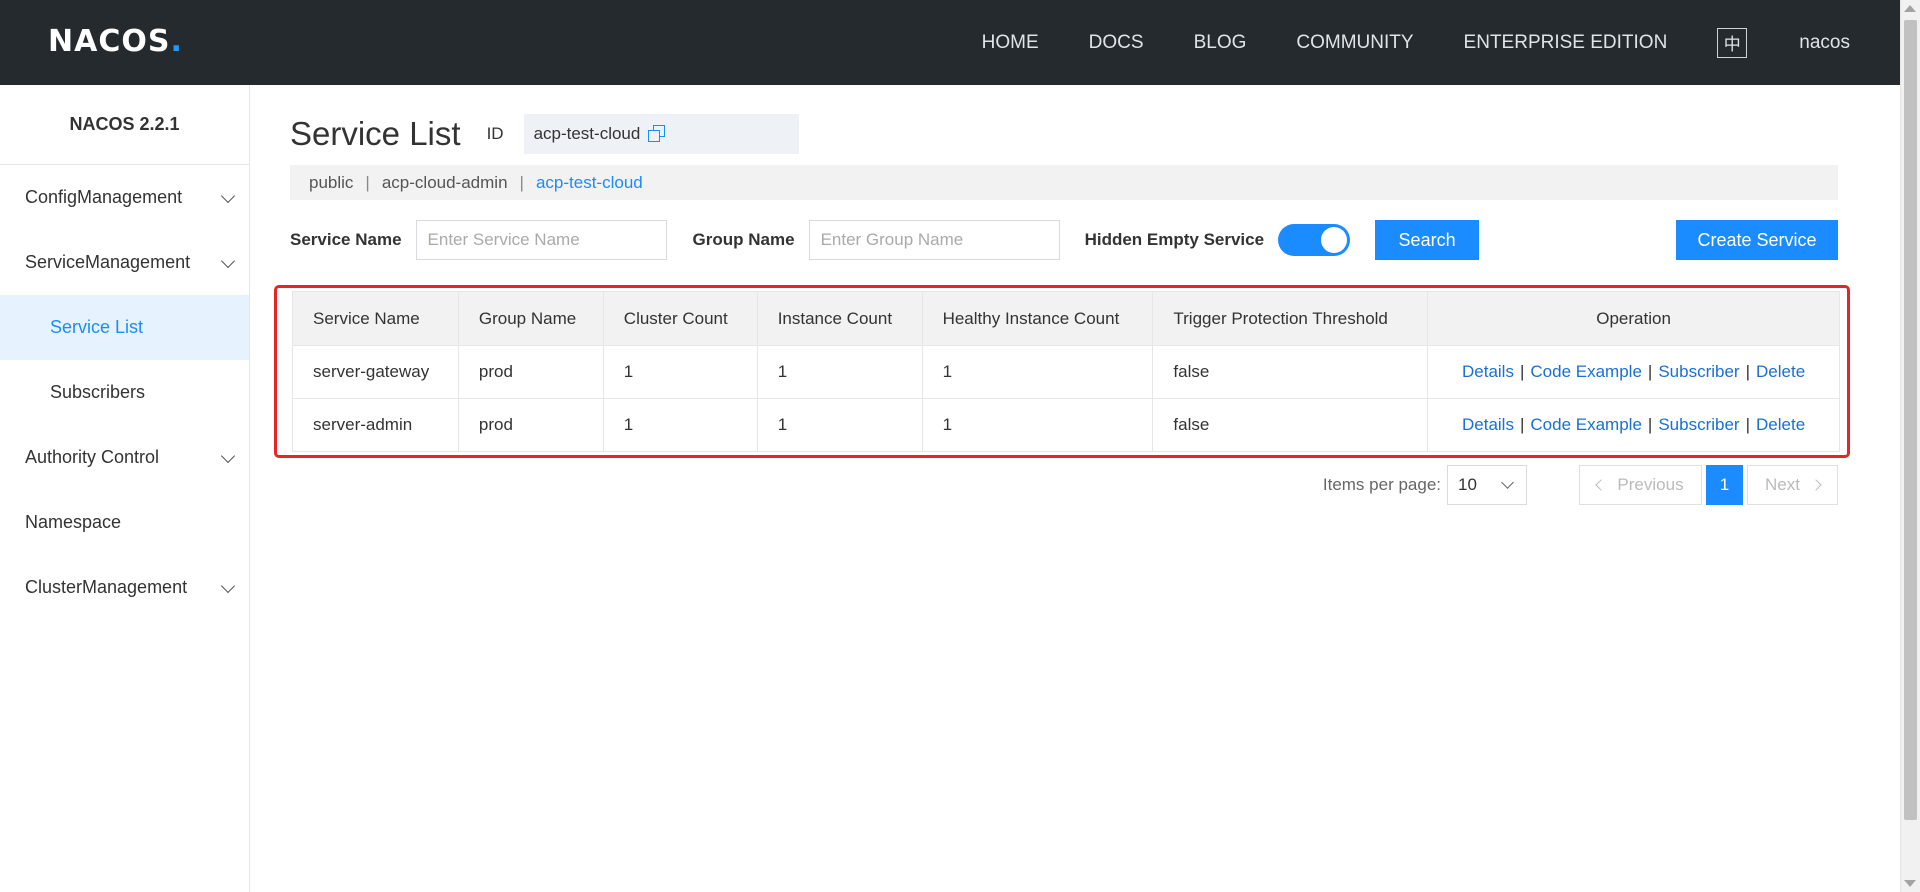  I want to click on page-title: Service List, so click(375, 133).